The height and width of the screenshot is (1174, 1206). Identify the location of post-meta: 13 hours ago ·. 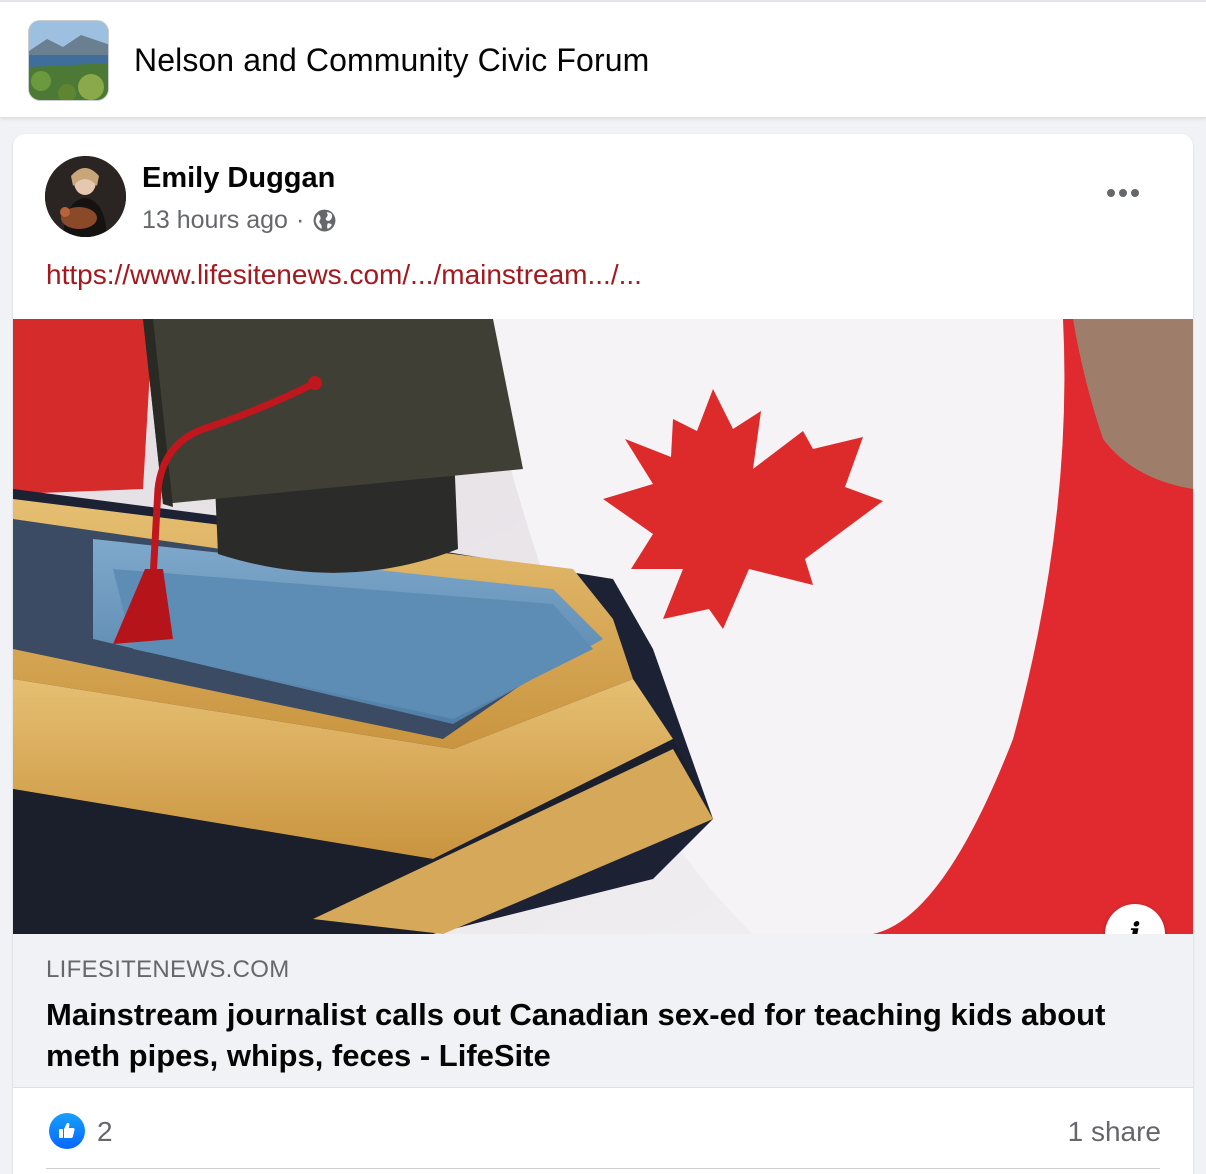
(239, 220).